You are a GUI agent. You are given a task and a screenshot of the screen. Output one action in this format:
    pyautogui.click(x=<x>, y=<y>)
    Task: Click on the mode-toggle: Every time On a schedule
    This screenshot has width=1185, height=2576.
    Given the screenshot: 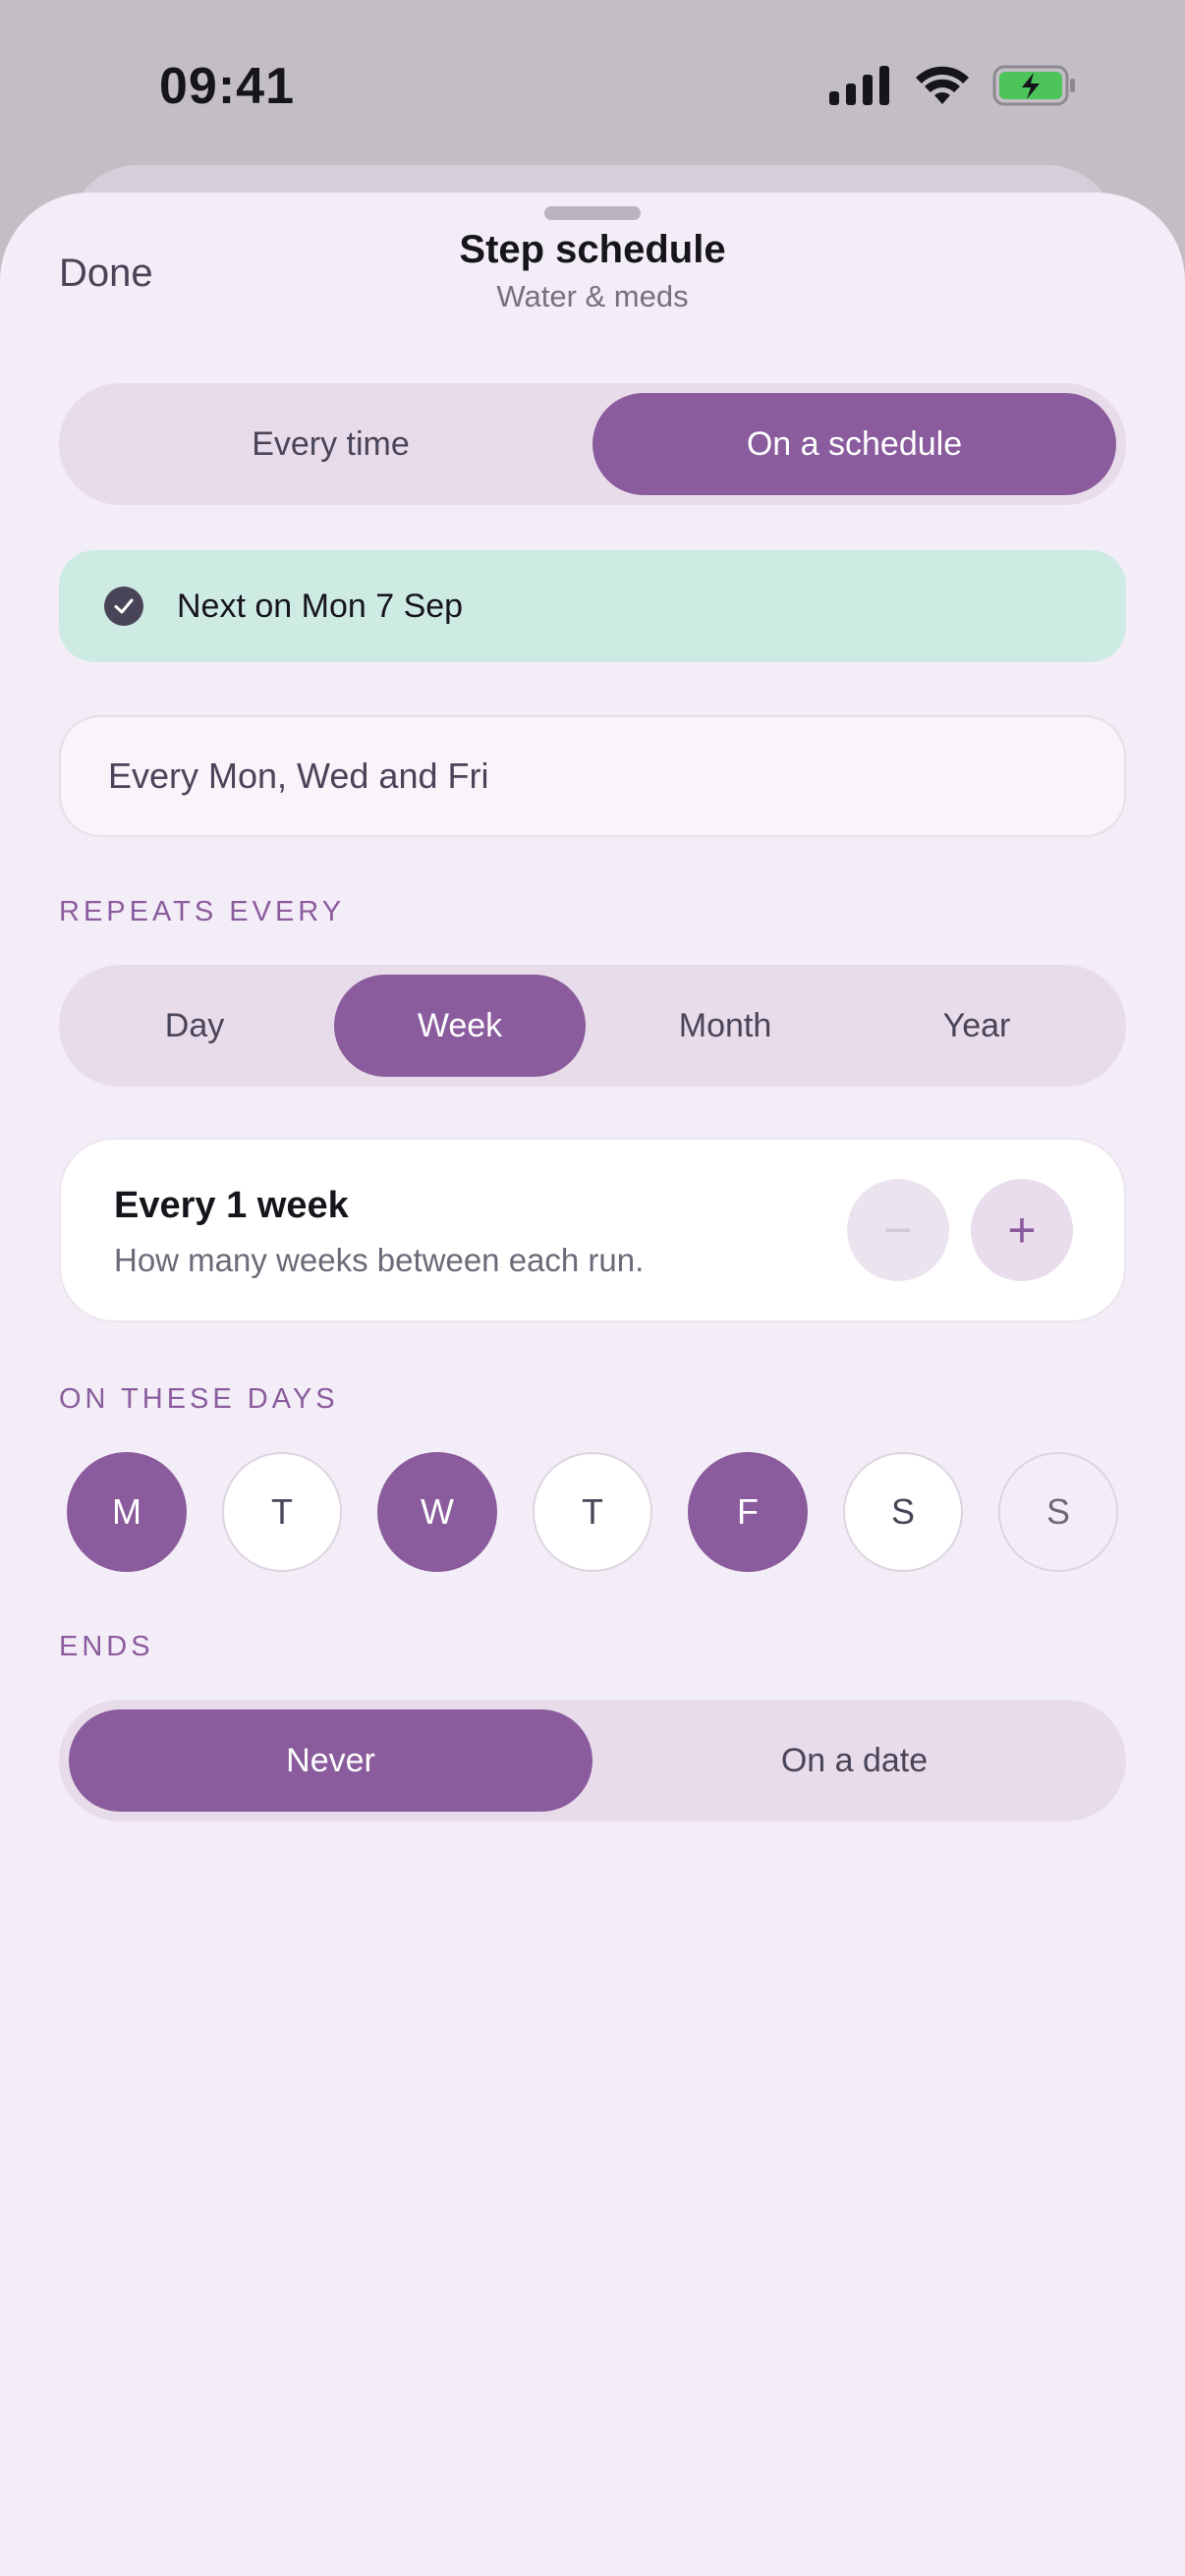 What is the action you would take?
    pyautogui.click(x=592, y=444)
    